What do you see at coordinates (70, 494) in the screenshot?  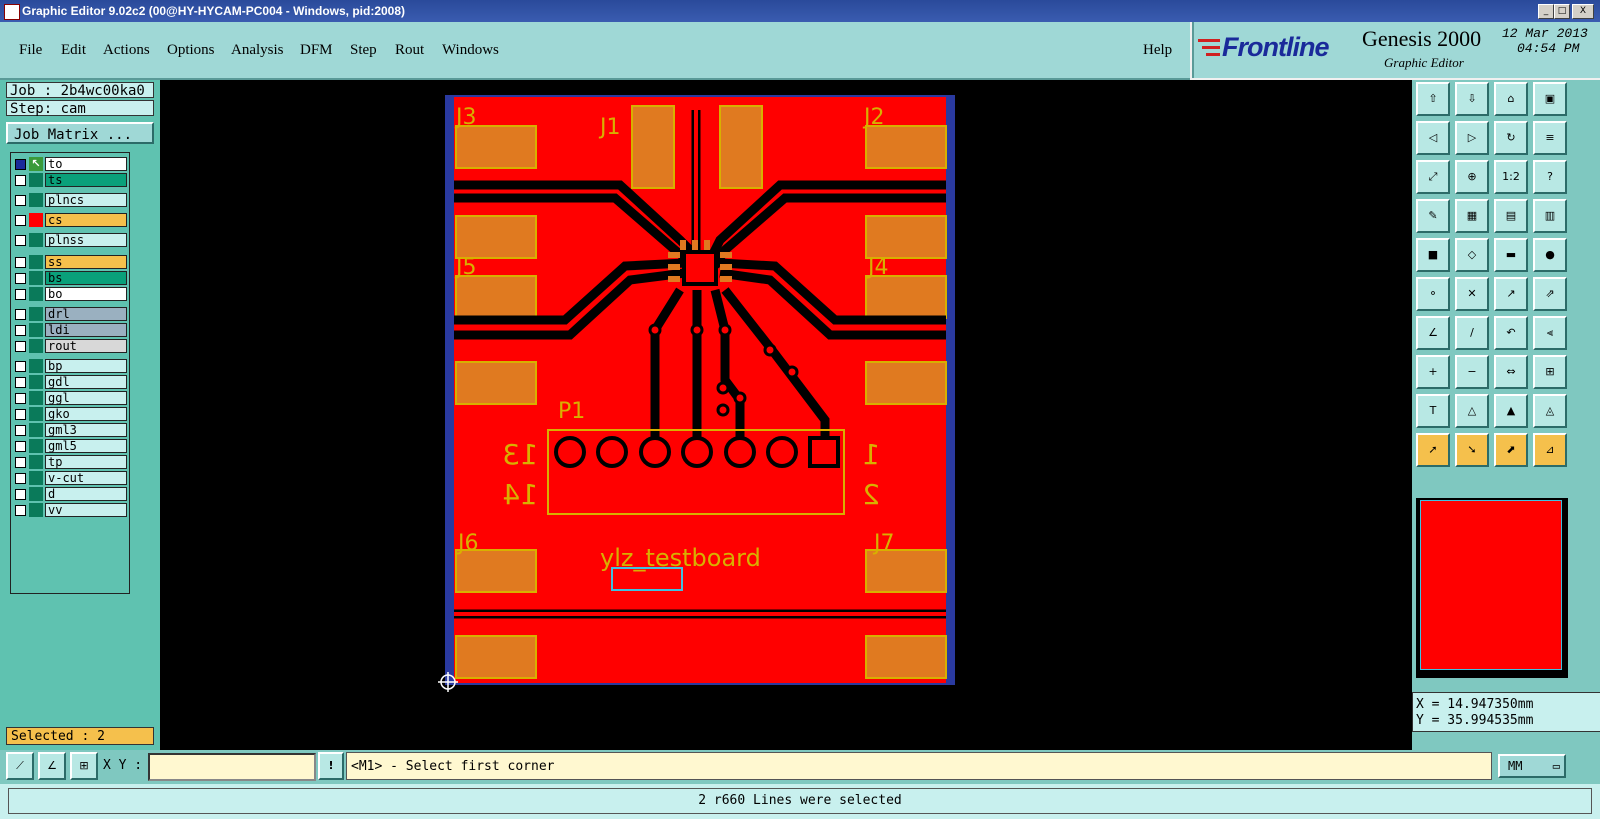 I see `layer-row-d: d` at bounding box center [70, 494].